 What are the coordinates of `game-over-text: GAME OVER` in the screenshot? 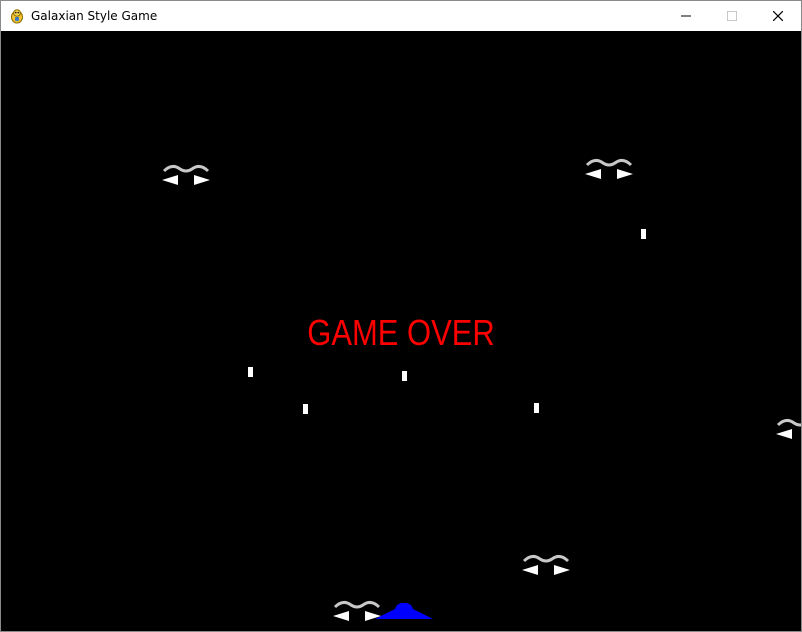 It's located at (401, 332).